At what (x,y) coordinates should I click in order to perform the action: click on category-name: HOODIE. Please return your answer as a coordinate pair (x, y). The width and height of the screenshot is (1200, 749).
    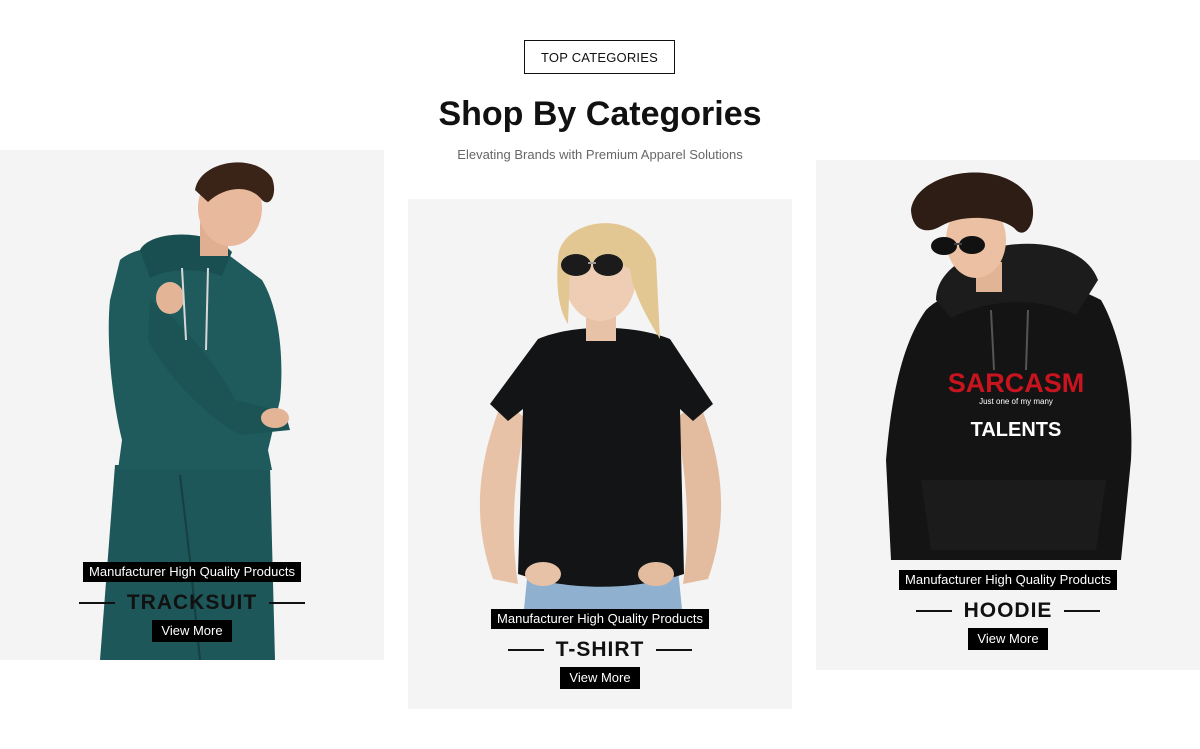
    Looking at the image, I should click on (1008, 610).